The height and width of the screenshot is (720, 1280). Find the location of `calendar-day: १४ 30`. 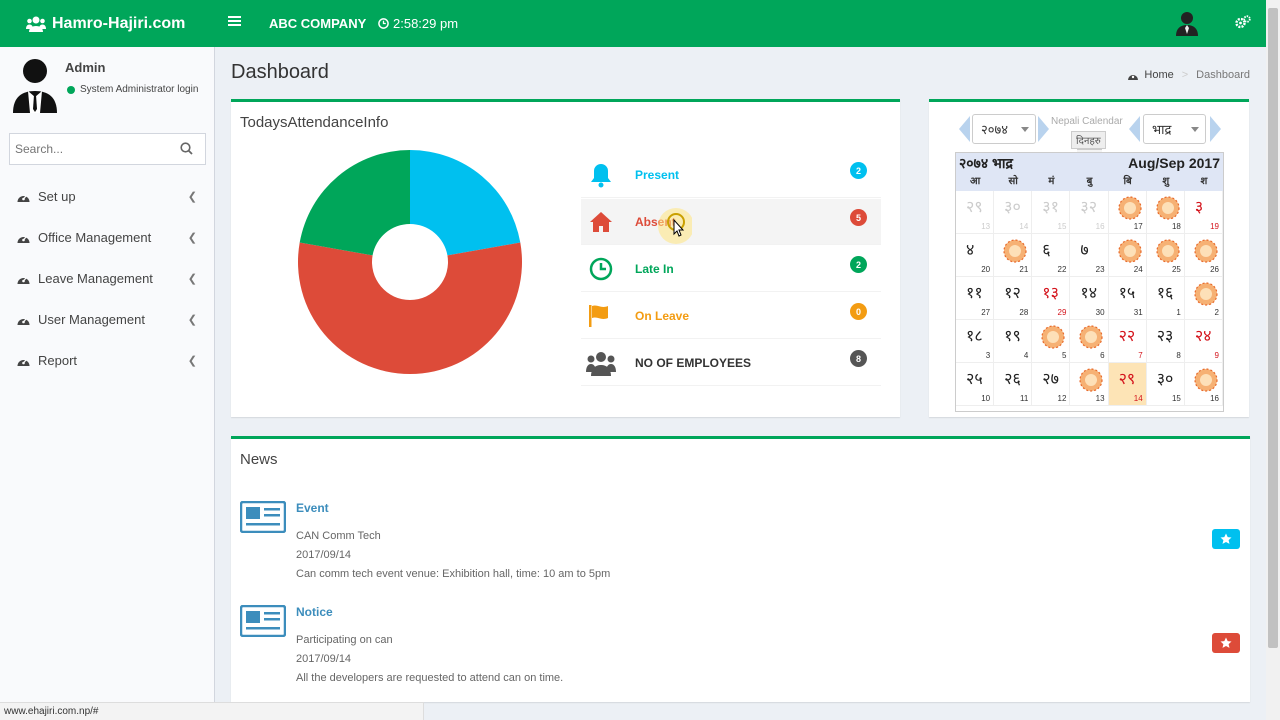

calendar-day: १४ 30 is located at coordinates (1089, 298).